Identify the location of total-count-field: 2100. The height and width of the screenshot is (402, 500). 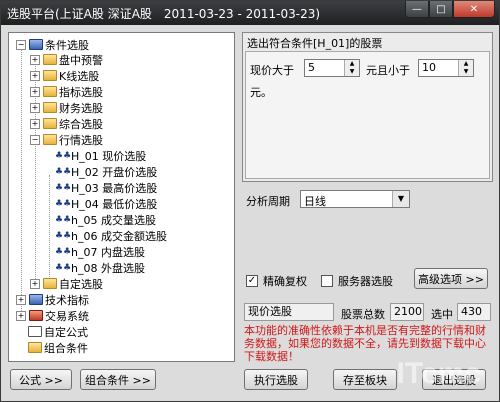
(407, 312).